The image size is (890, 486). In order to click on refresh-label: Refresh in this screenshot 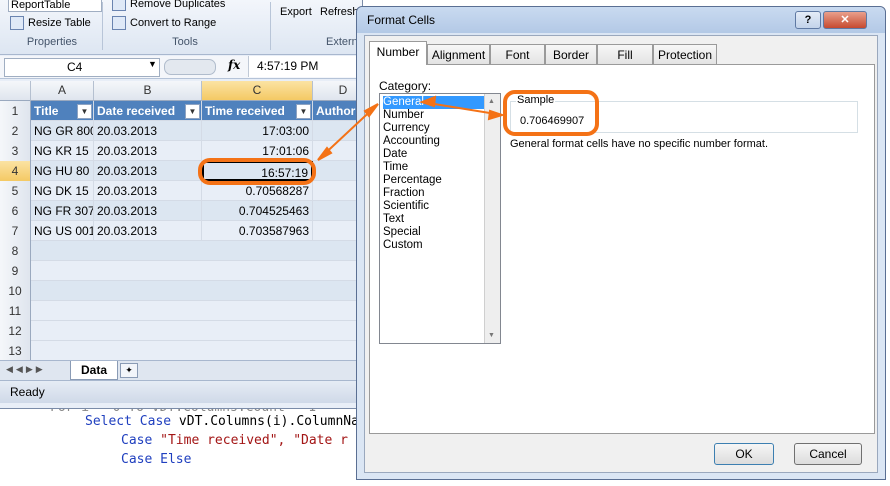, I will do `click(339, 12)`.